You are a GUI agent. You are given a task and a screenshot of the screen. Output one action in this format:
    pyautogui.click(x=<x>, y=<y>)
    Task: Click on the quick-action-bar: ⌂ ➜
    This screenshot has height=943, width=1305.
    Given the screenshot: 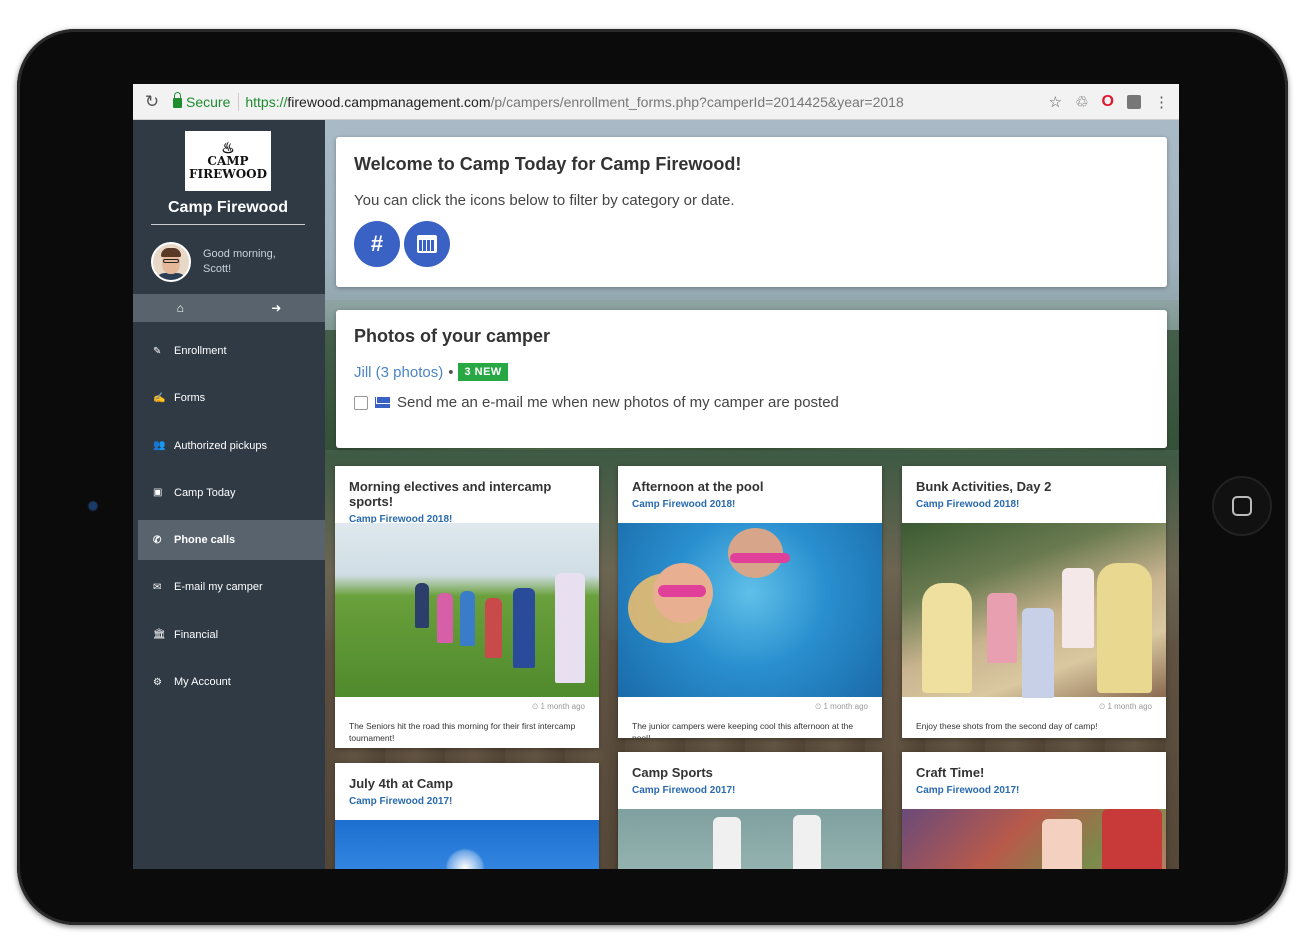 What is the action you would take?
    pyautogui.click(x=229, y=308)
    